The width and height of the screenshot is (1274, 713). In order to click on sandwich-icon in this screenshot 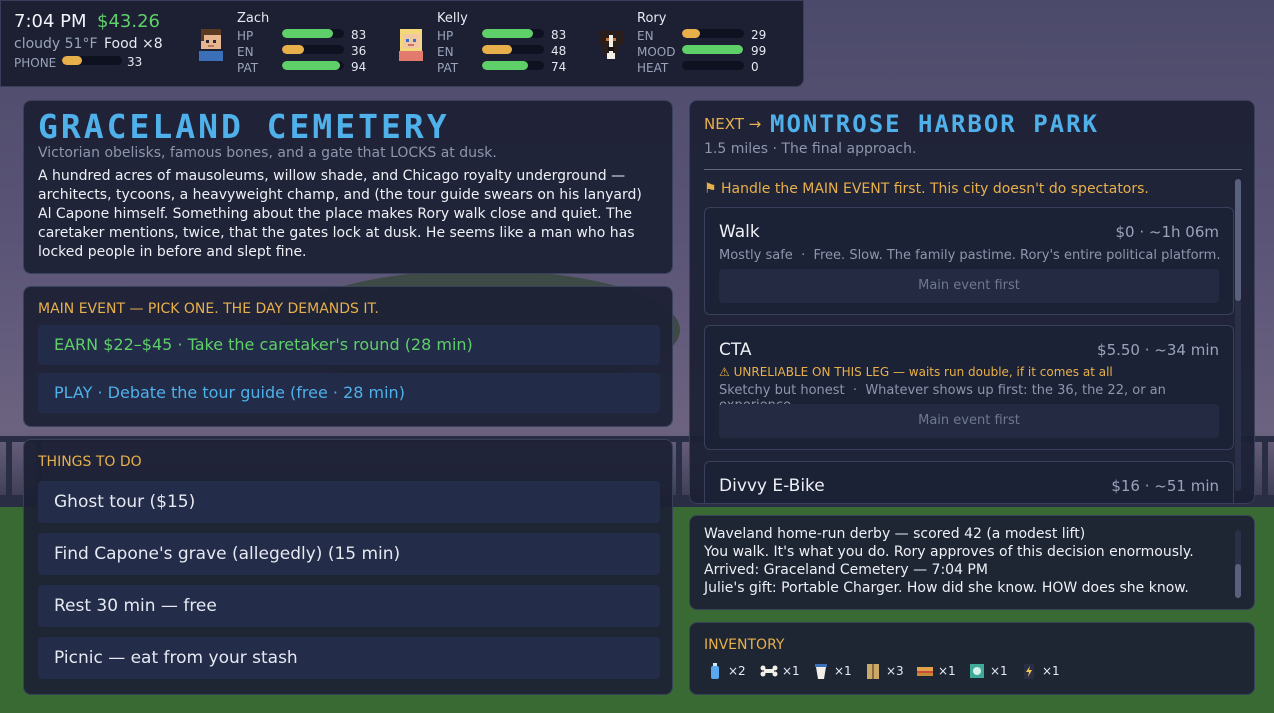, I will do `click(925, 671)`.